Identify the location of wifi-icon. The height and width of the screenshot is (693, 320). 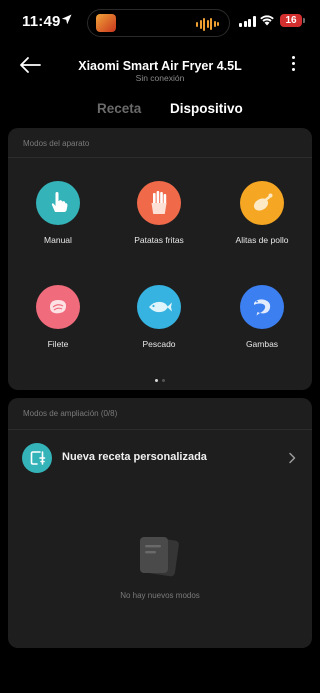
(267, 20).